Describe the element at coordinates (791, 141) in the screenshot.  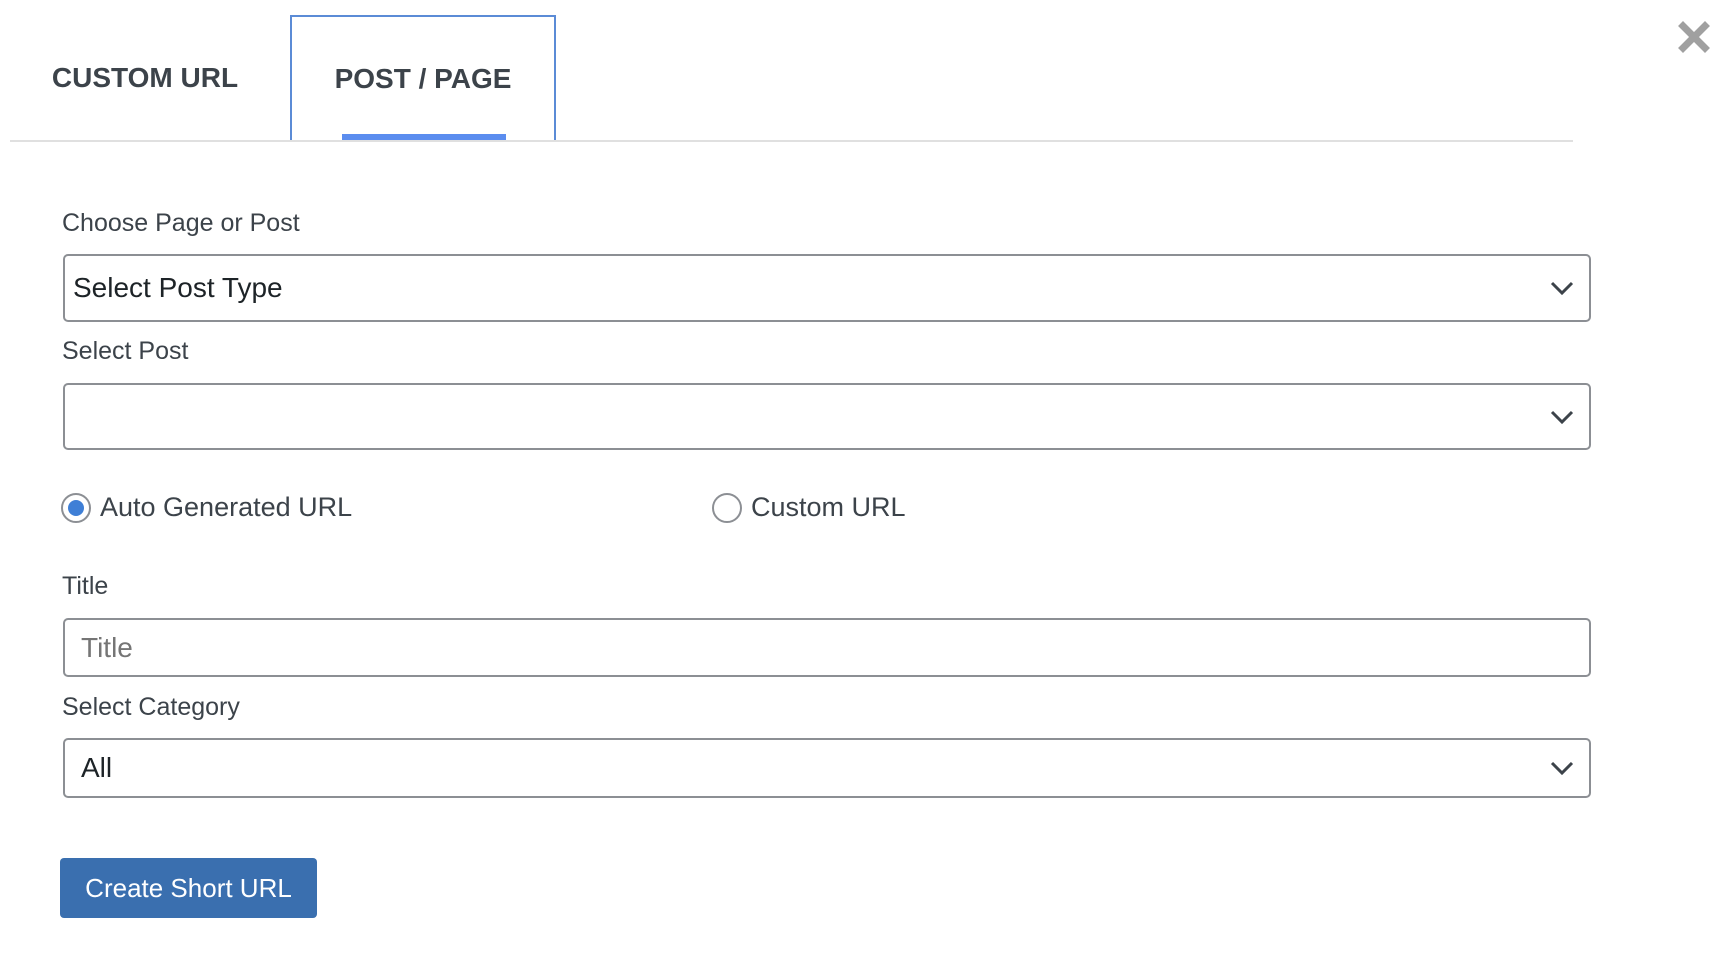
I see `tab-divider` at that location.